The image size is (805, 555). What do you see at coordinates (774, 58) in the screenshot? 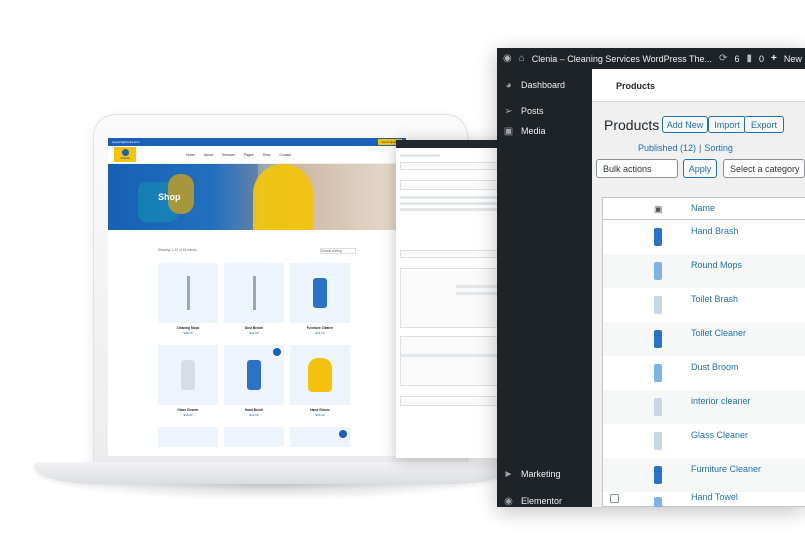
I see `plus-icon: +` at bounding box center [774, 58].